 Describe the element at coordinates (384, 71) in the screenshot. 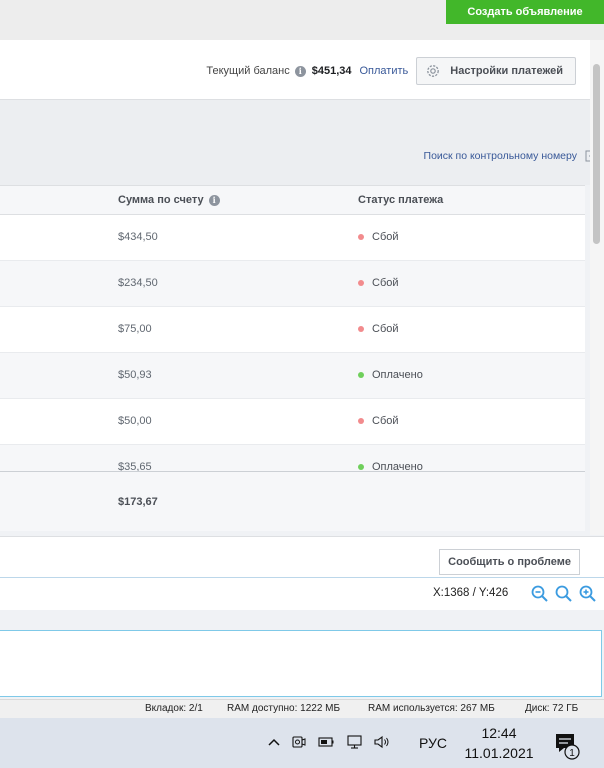

I see `pay-link: Оплатить` at that location.